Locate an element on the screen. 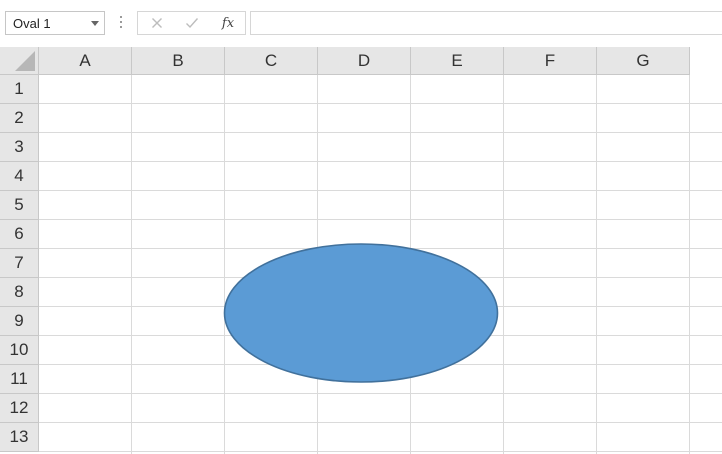 The height and width of the screenshot is (454, 722). row-header-7: 7 is located at coordinates (19, 263).